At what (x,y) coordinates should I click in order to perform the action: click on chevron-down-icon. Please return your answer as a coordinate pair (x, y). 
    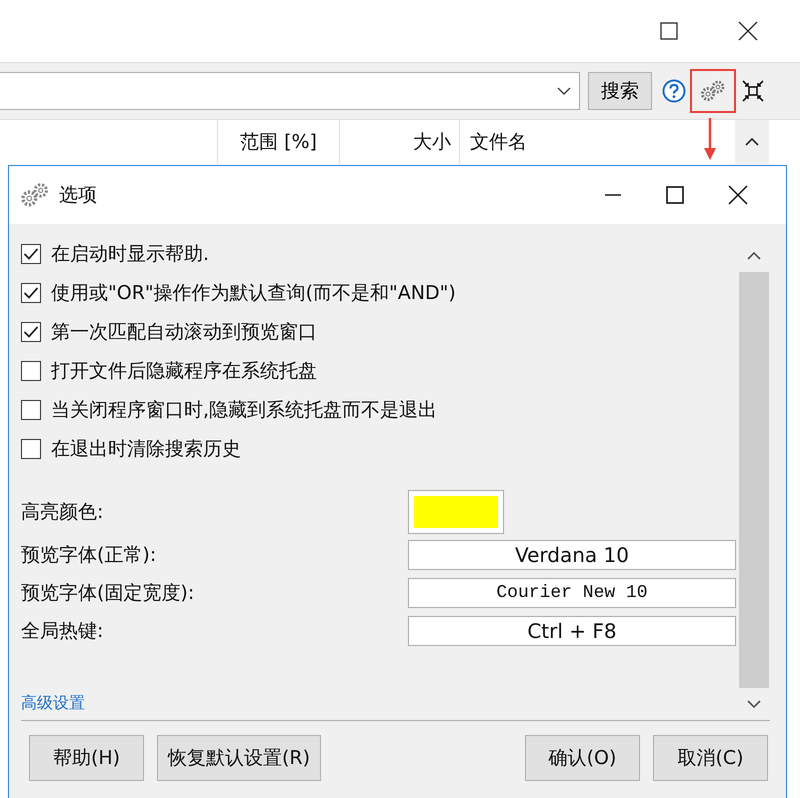
    Looking at the image, I should click on (564, 91).